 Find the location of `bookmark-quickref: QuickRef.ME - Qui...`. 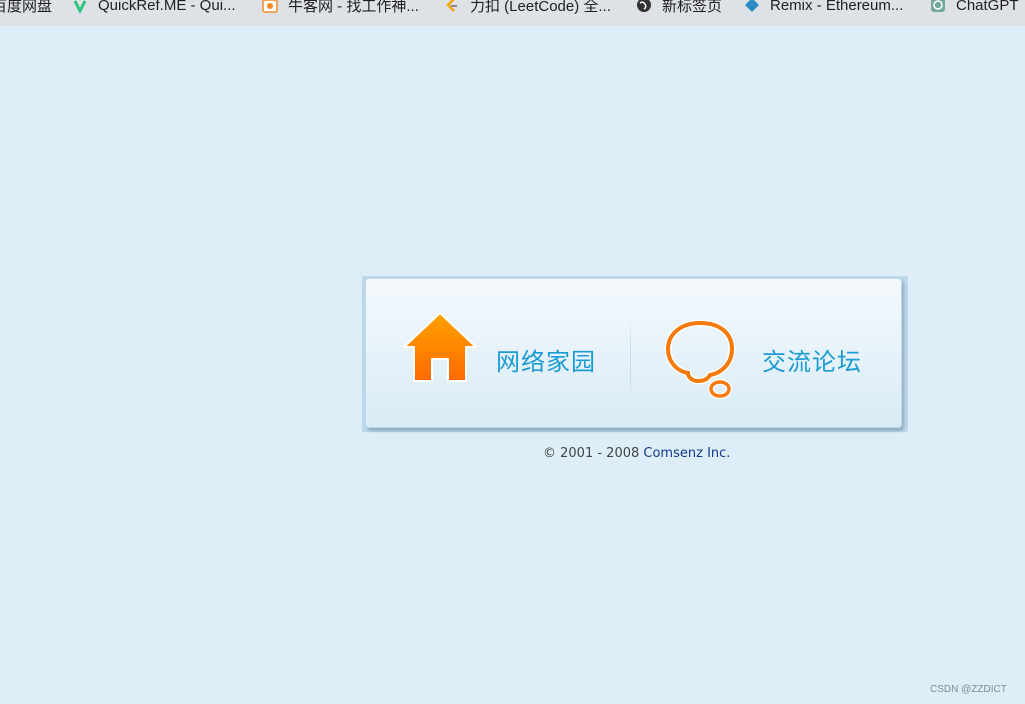

bookmark-quickref: QuickRef.ME - Qui... is located at coordinates (154, 8).